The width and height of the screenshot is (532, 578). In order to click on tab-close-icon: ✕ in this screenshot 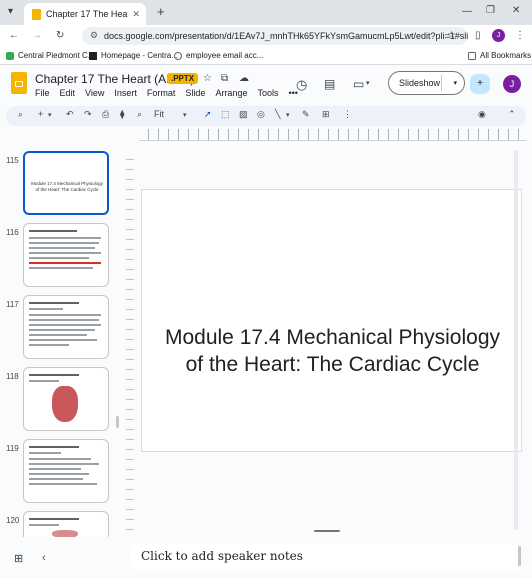, I will do `click(136, 14)`.